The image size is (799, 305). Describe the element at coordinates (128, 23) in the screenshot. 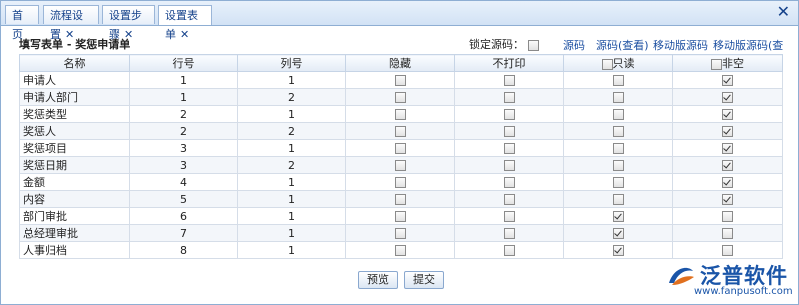

I see `tab-step-settings: 设置步骤 ✕` at that location.